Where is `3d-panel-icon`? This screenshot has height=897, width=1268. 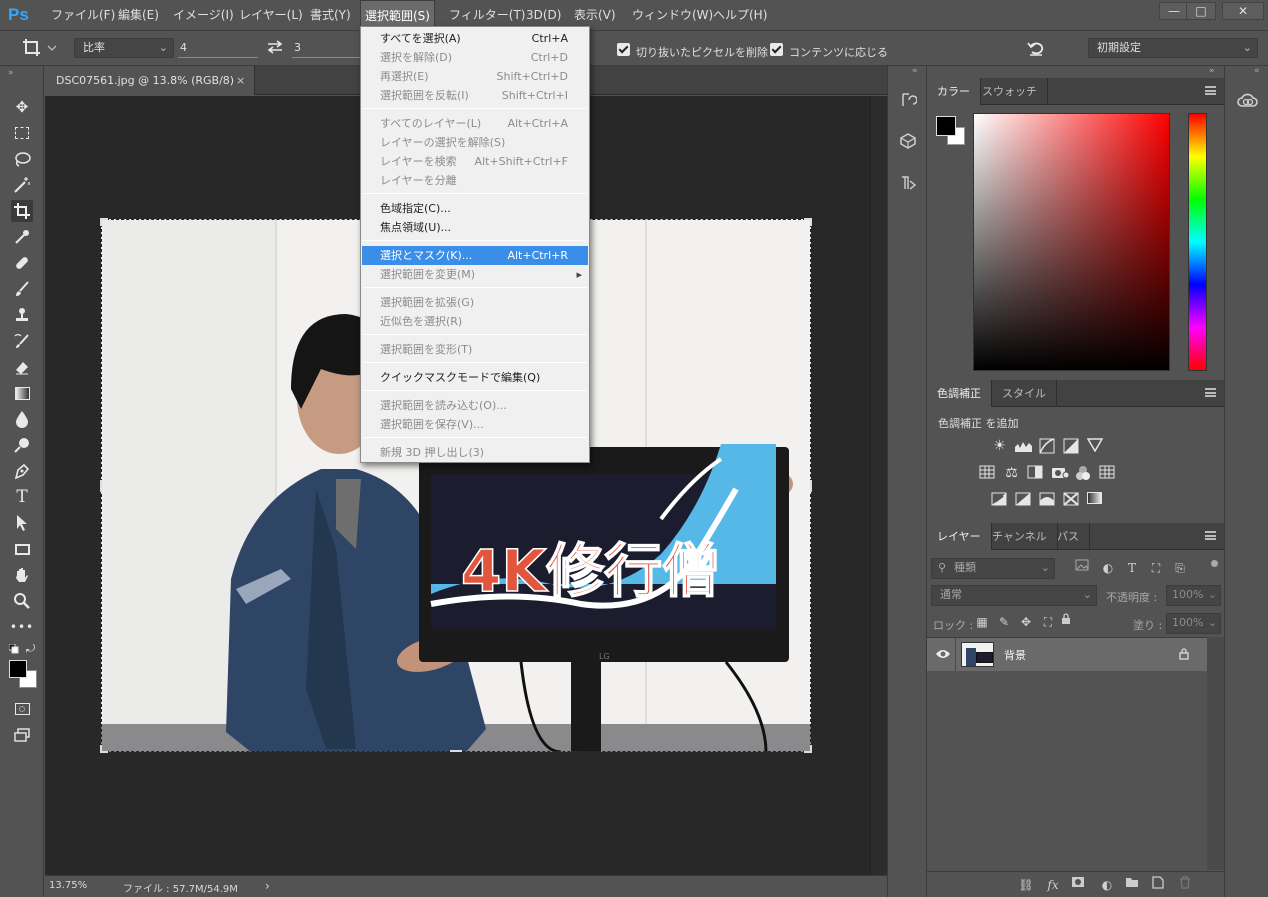 3d-panel-icon is located at coordinates (908, 141).